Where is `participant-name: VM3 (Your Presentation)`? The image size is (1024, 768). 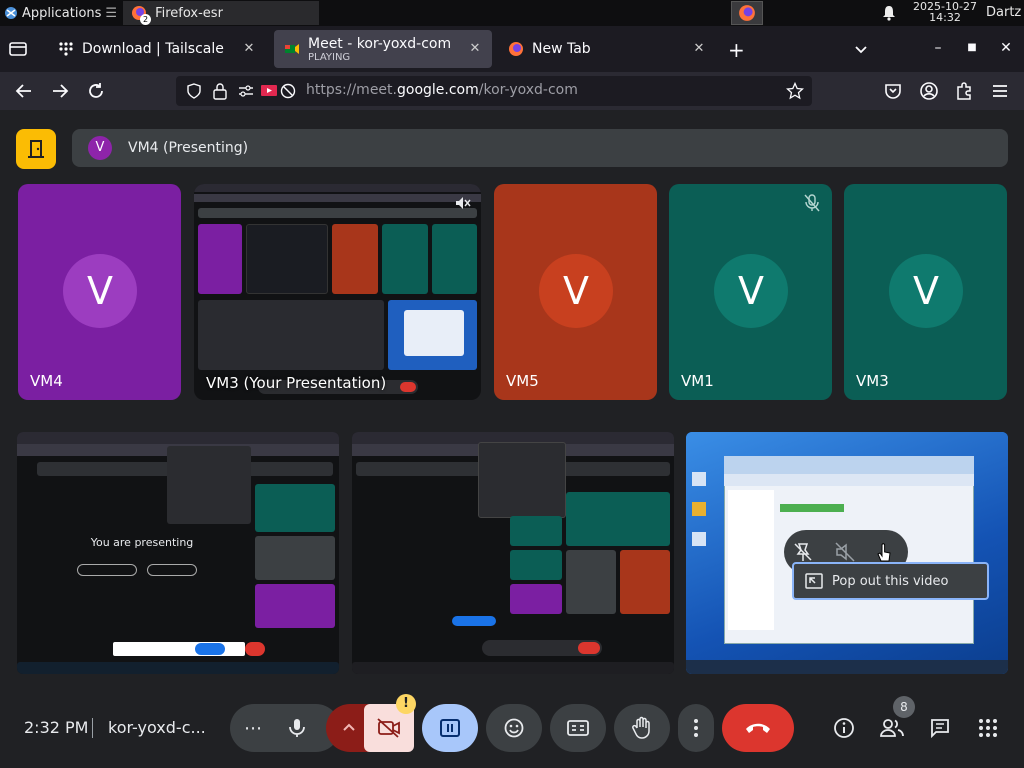
participant-name: VM3 (Your Presentation) is located at coordinates (296, 383).